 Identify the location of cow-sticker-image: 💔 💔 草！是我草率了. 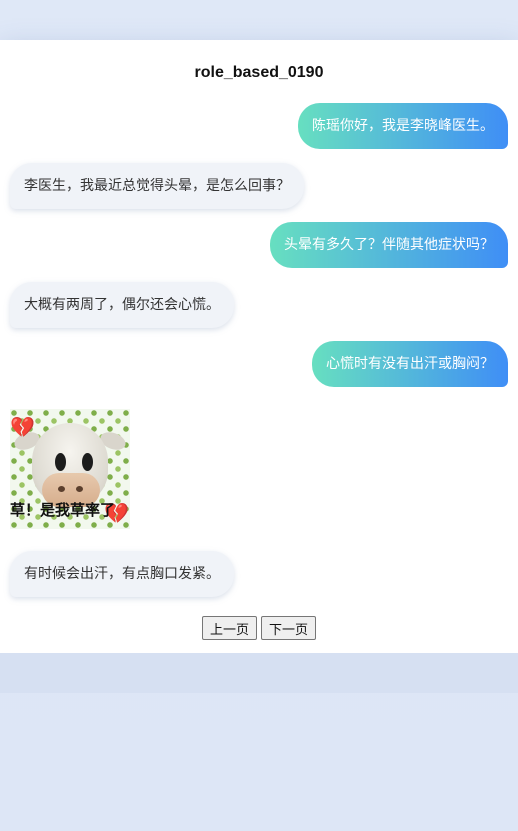
(70, 469).